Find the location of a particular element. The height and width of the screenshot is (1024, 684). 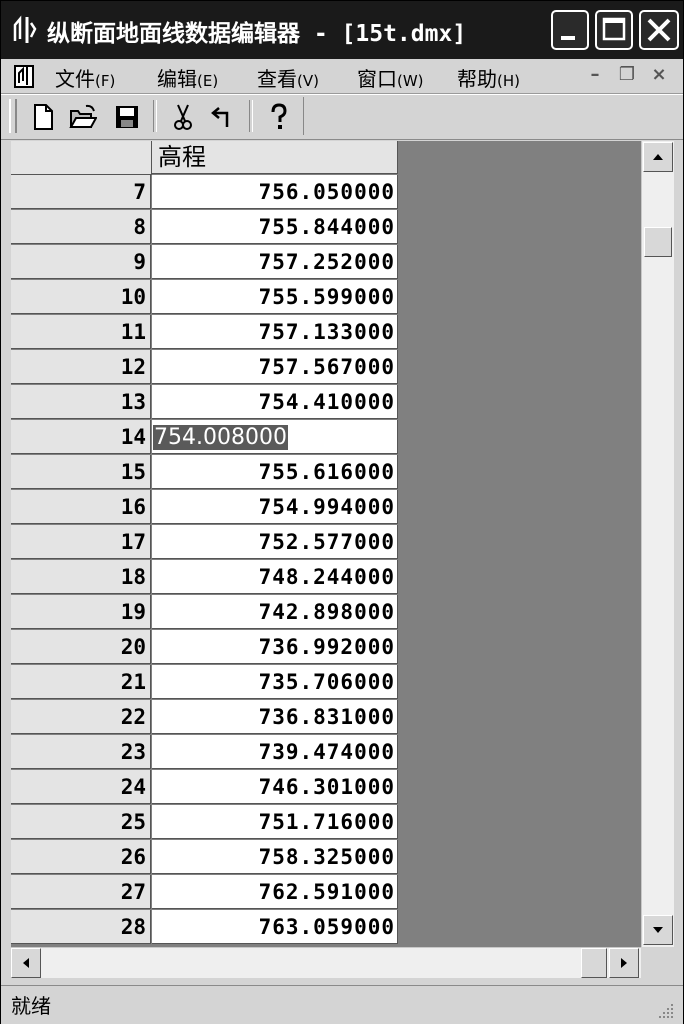

menu-file: 文件(F) is located at coordinates (85, 77).